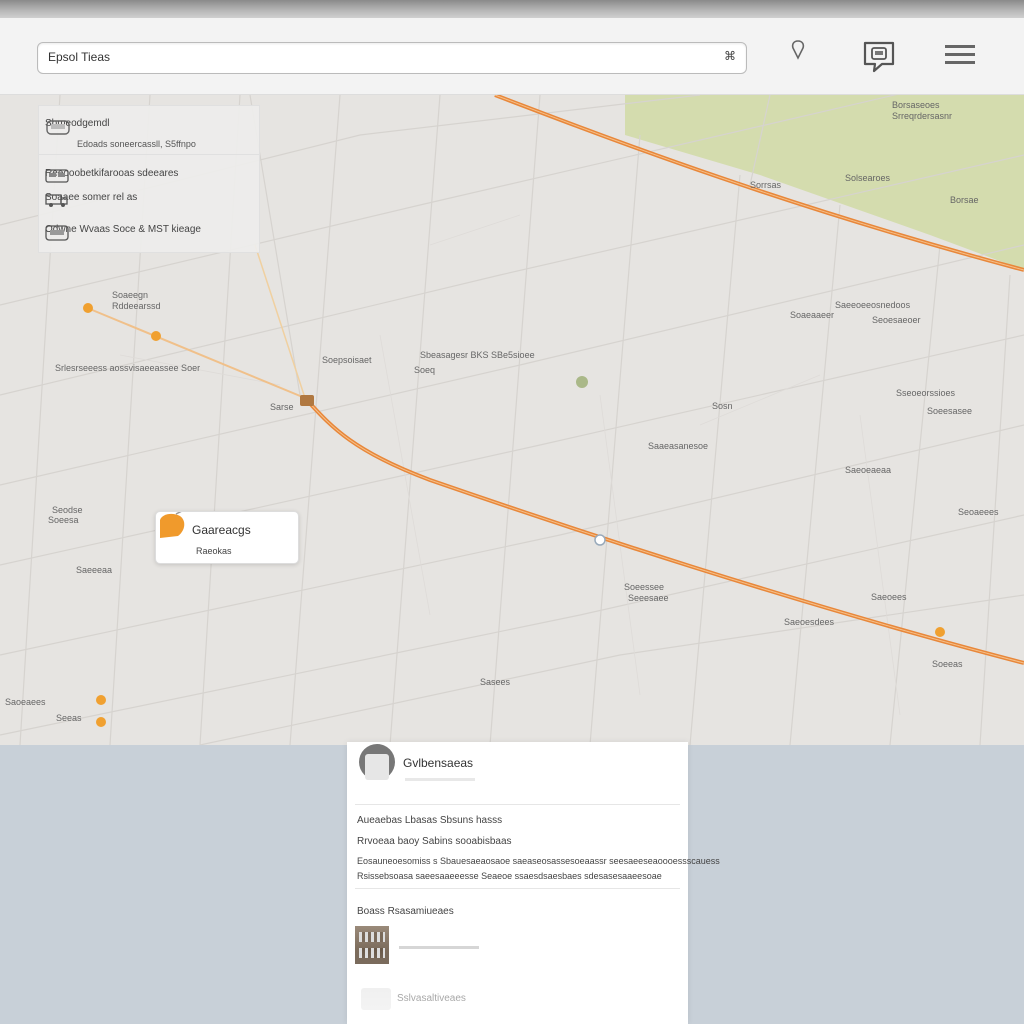 Image resolution: width=1024 pixels, height=1024 pixels. What do you see at coordinates (438, 763) in the screenshot?
I see `place-title: Gvlbensaeas` at bounding box center [438, 763].